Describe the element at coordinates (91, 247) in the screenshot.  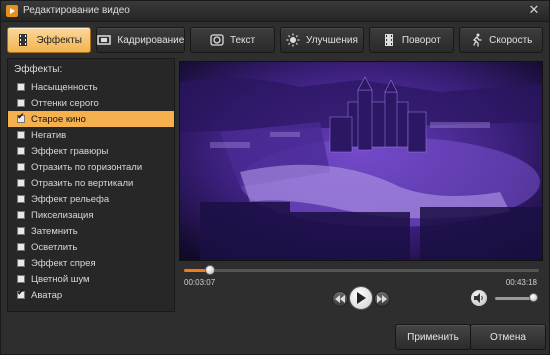
I see `effect-item: Осветлить` at that location.